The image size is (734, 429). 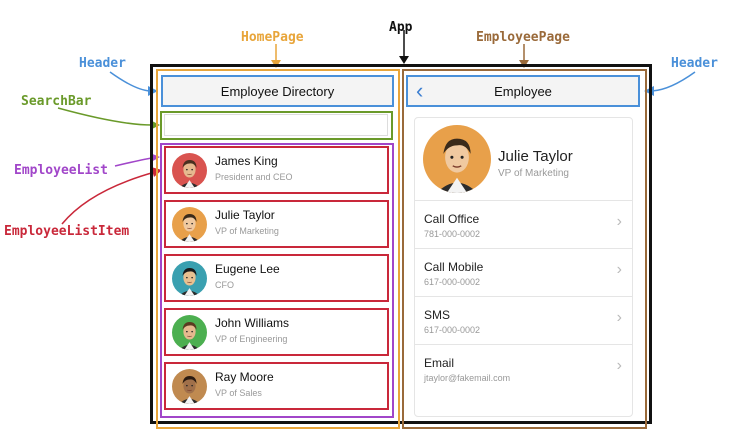 I want to click on employee-list-item-title: VP of Engineering, so click(x=251, y=339).